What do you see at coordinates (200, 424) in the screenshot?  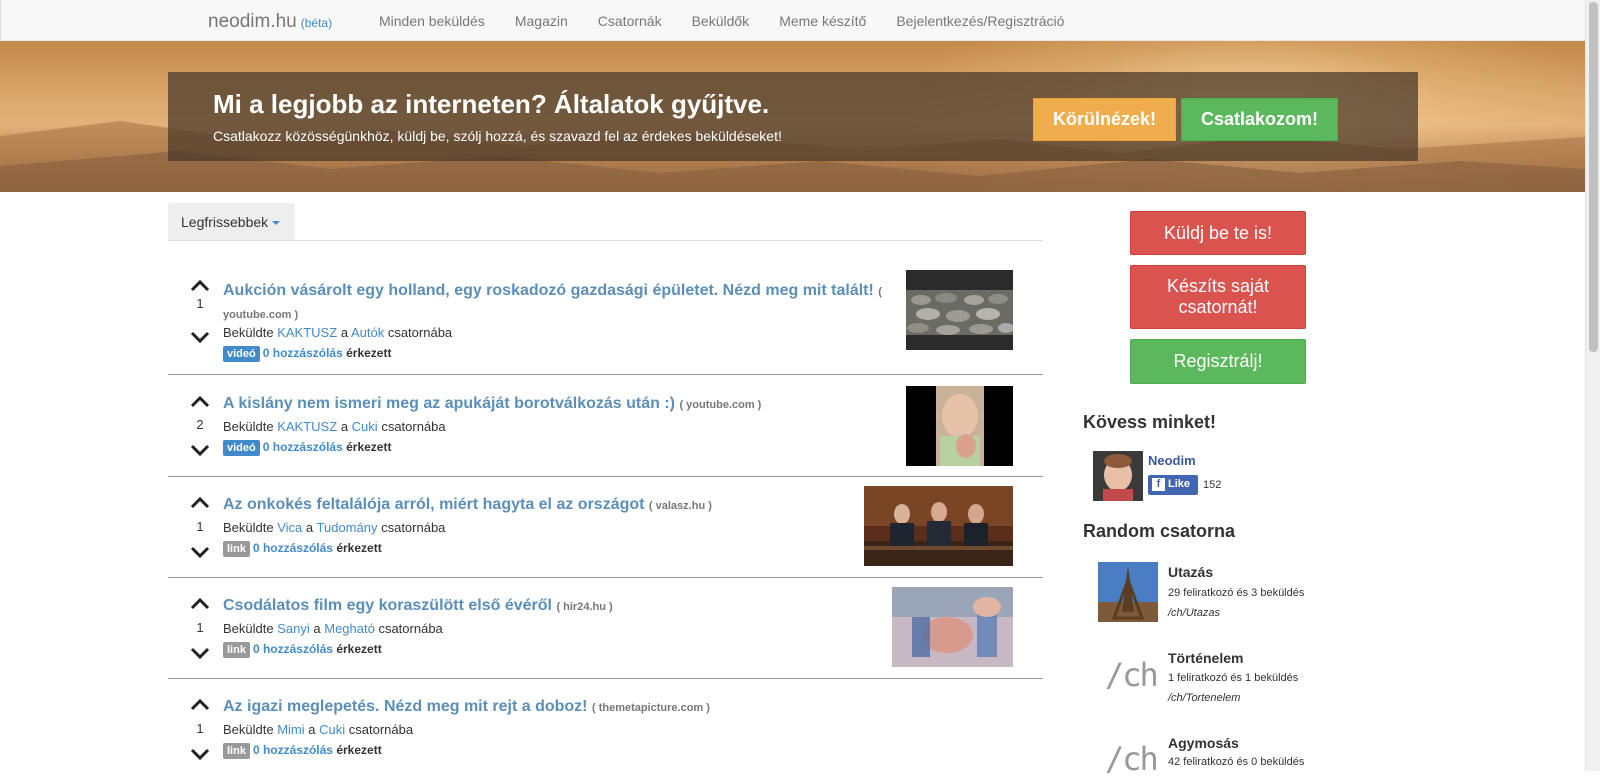 I see `vote-count: 2` at bounding box center [200, 424].